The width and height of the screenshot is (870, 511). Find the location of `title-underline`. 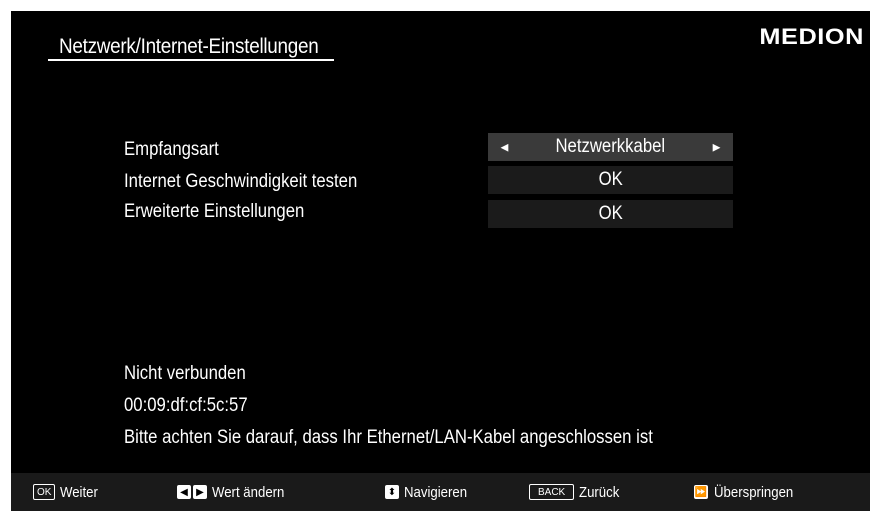

title-underline is located at coordinates (191, 60).